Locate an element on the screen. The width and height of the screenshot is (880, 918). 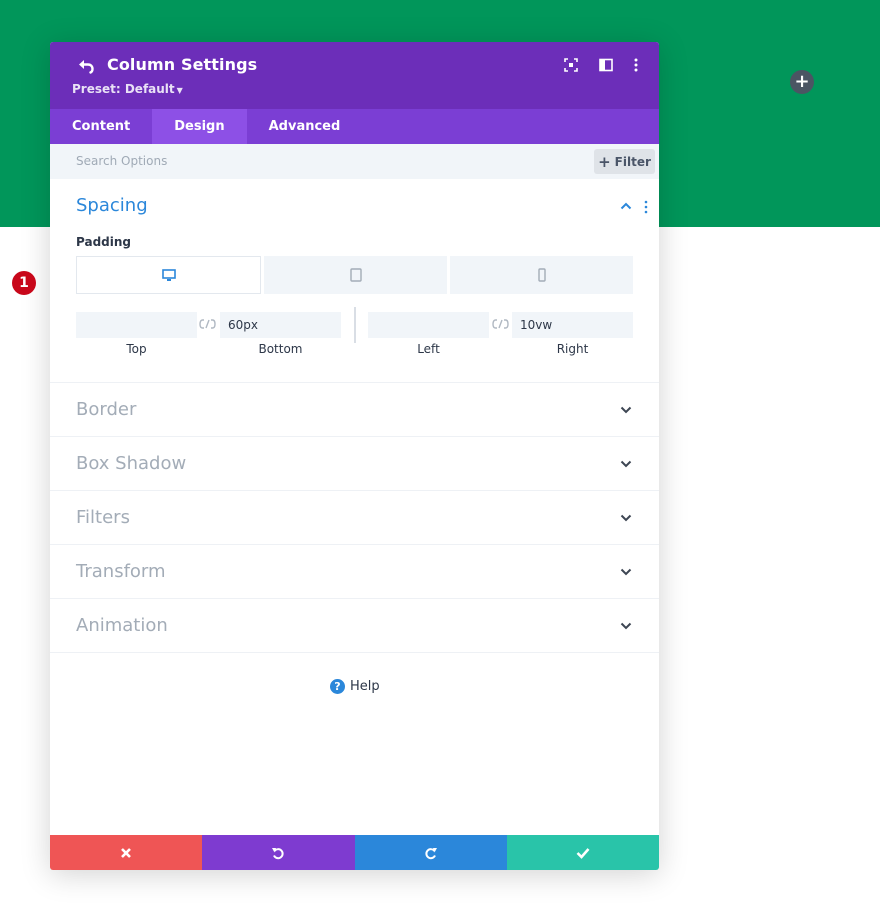
padding-top-input is located at coordinates (136, 325).